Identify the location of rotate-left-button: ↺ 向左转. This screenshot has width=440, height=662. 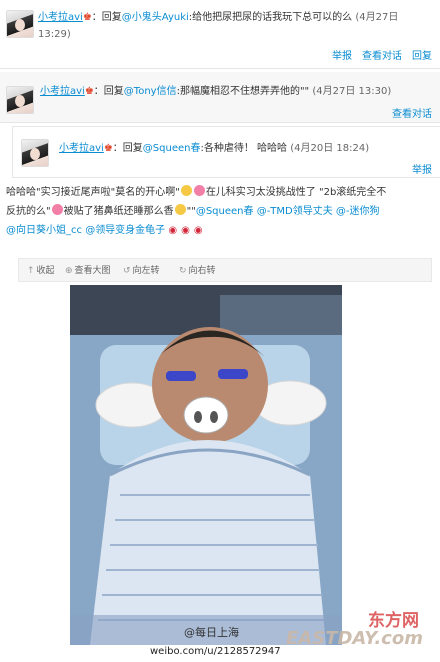
(141, 269).